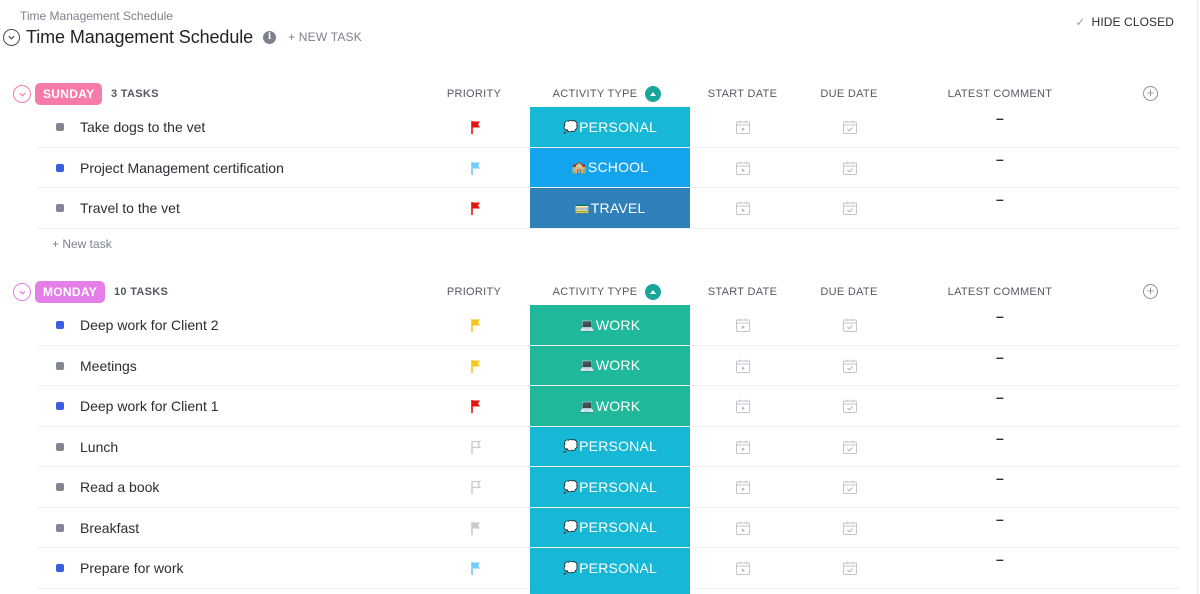  What do you see at coordinates (130, 208) in the screenshot?
I see `task-name: Travel to the vet` at bounding box center [130, 208].